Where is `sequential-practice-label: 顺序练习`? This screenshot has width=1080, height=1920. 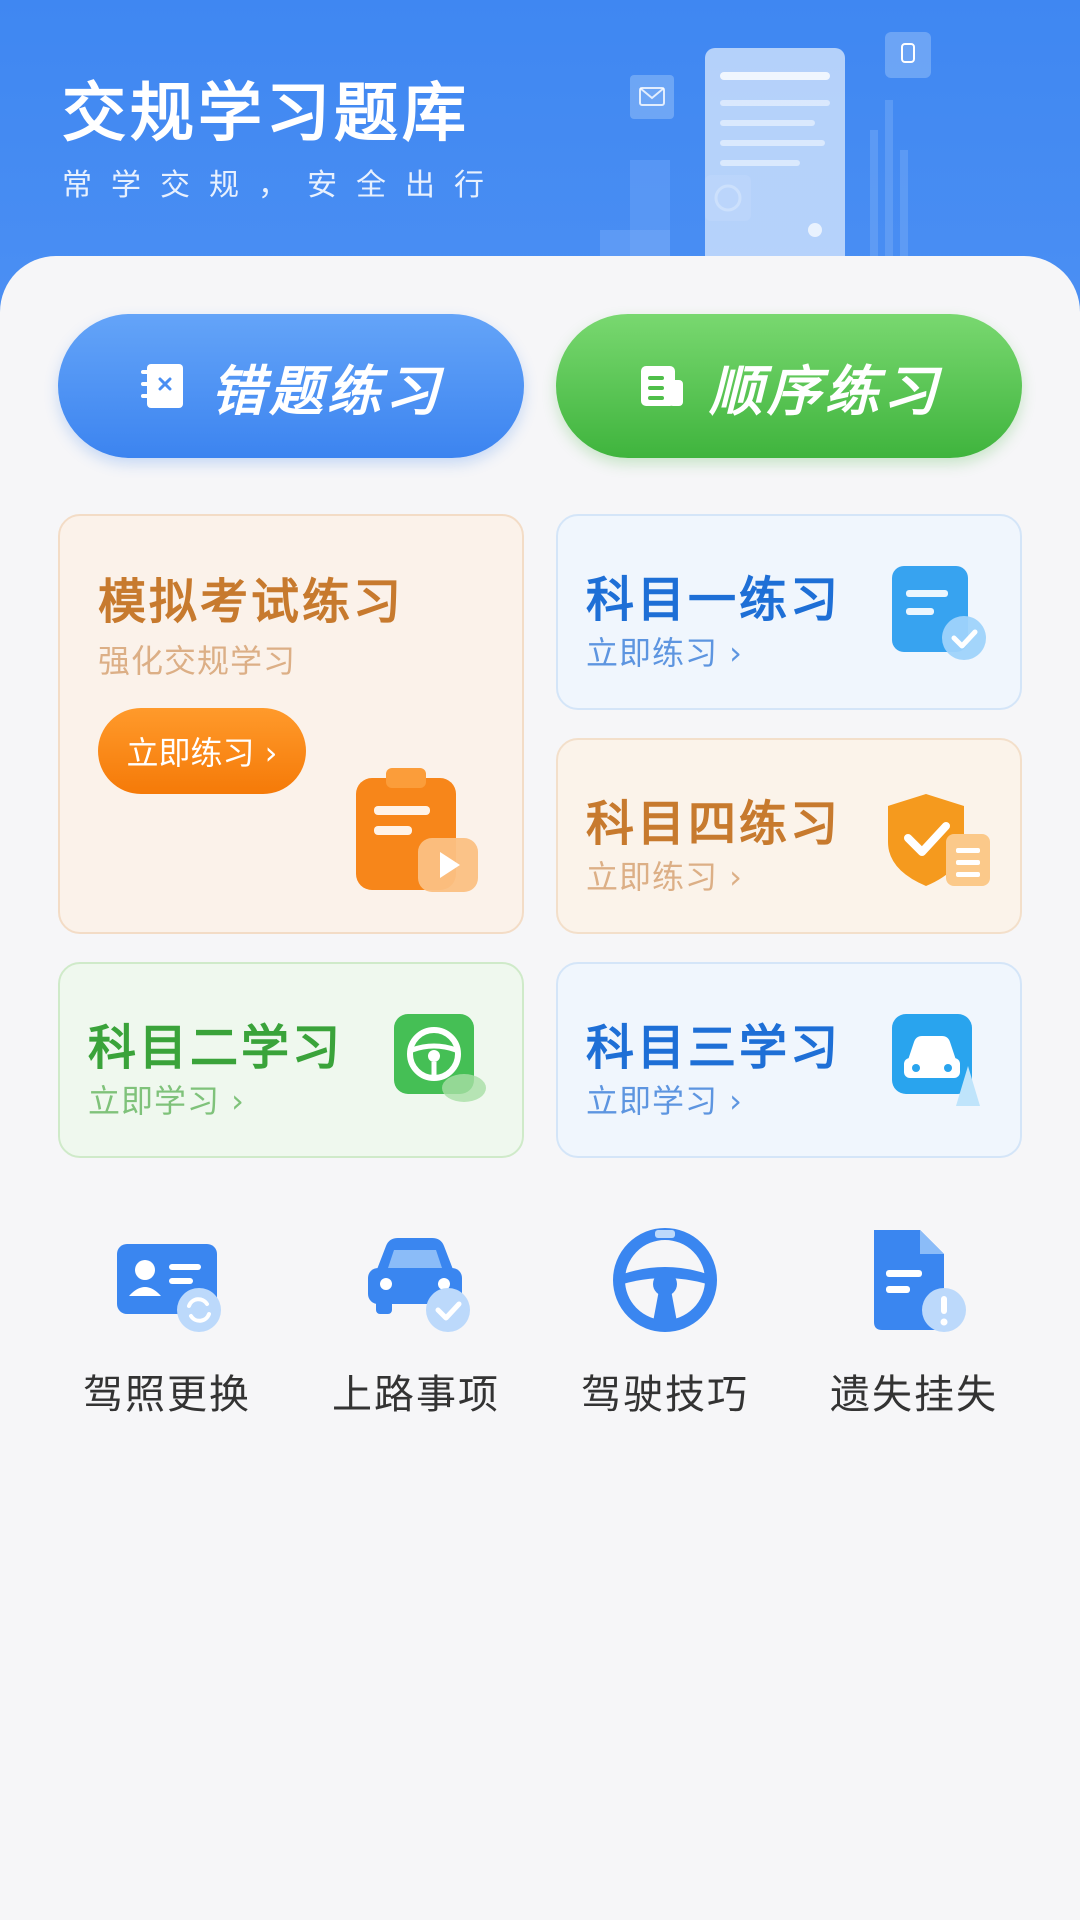 sequential-practice-label: 顺序练习 is located at coordinates (825, 391).